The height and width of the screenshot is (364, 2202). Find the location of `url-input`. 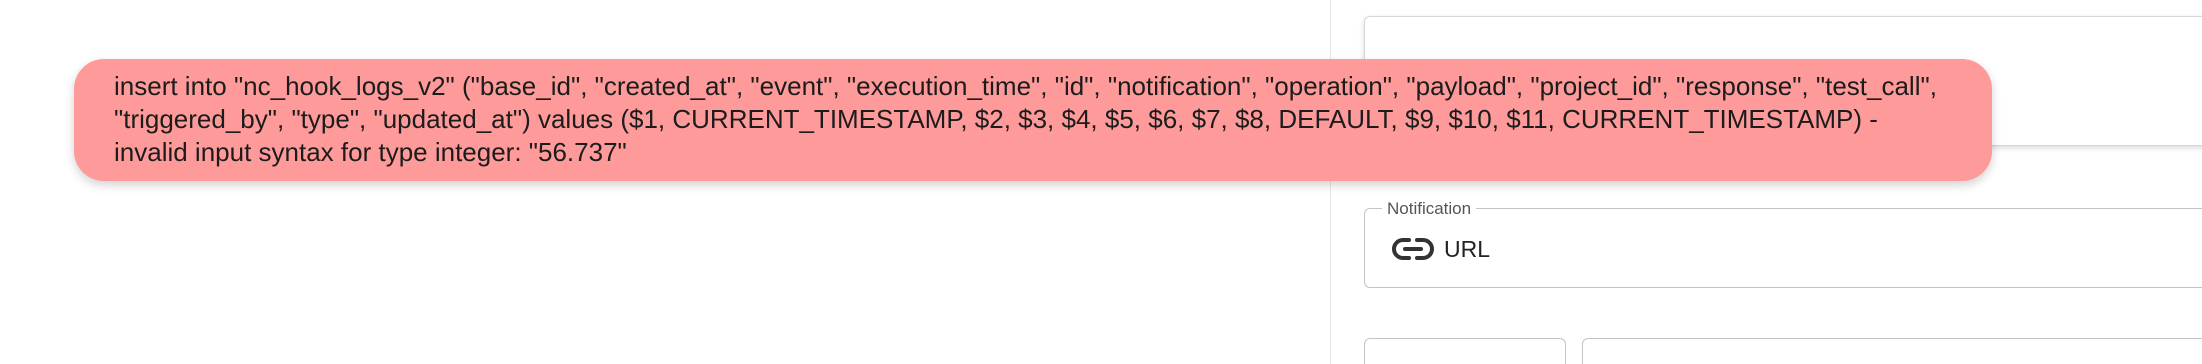

url-input is located at coordinates (1892, 351).